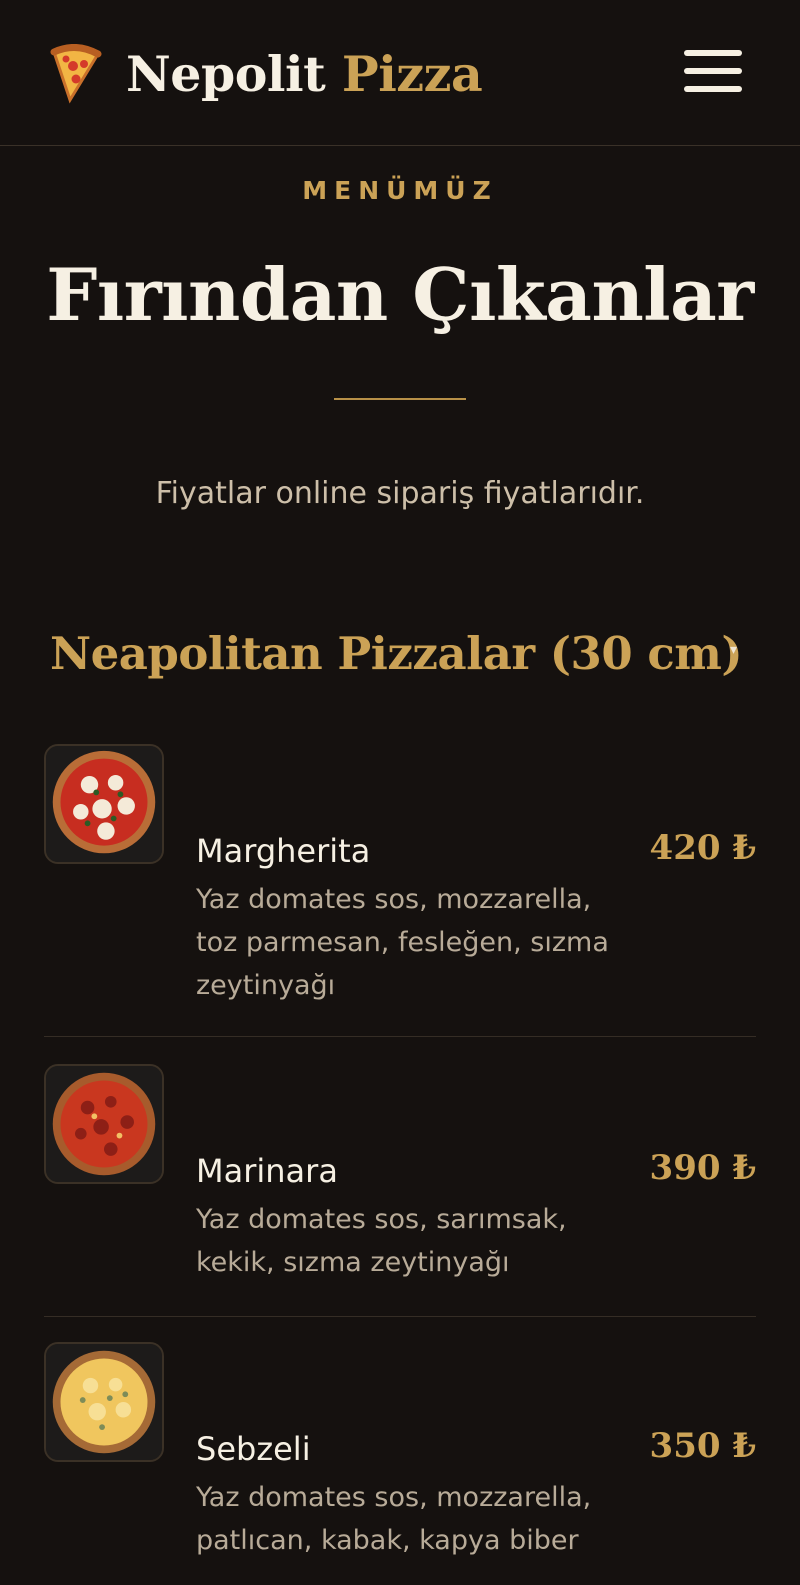 This screenshot has width=800, height=1585. I want to click on item-name: Margherita, so click(283, 851).